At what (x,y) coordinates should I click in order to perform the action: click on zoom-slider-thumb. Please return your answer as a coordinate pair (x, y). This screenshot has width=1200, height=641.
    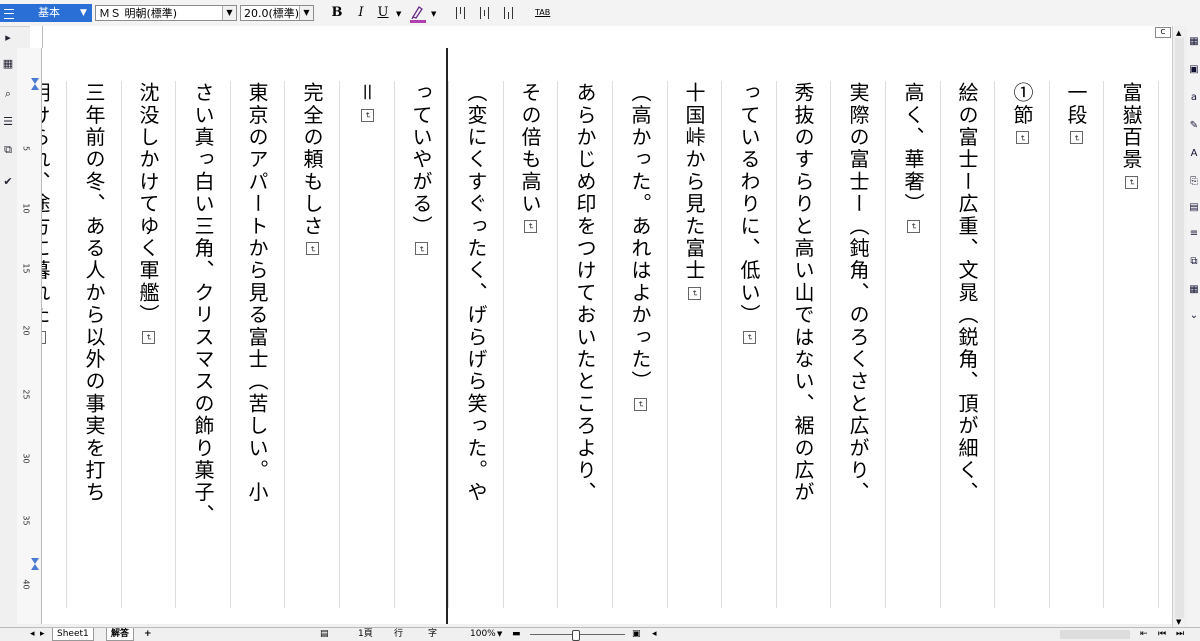
    Looking at the image, I should click on (576, 635).